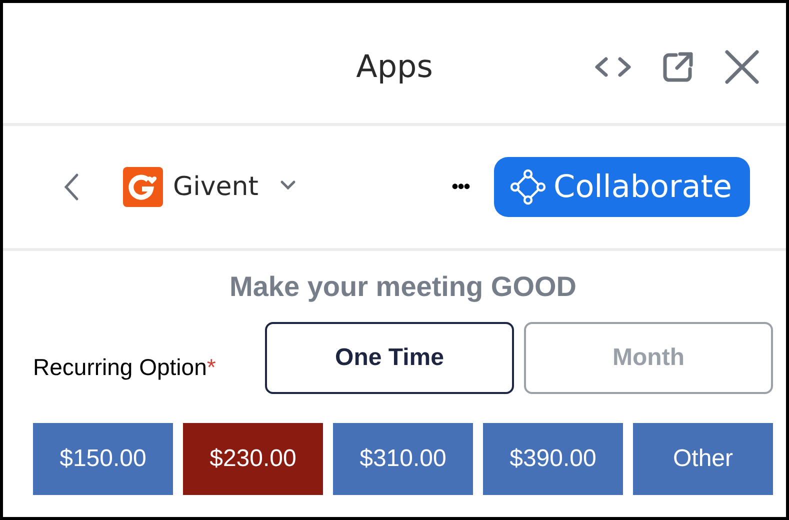 The height and width of the screenshot is (520, 789). What do you see at coordinates (678, 67) in the screenshot?
I see `external-link-icon` at bounding box center [678, 67].